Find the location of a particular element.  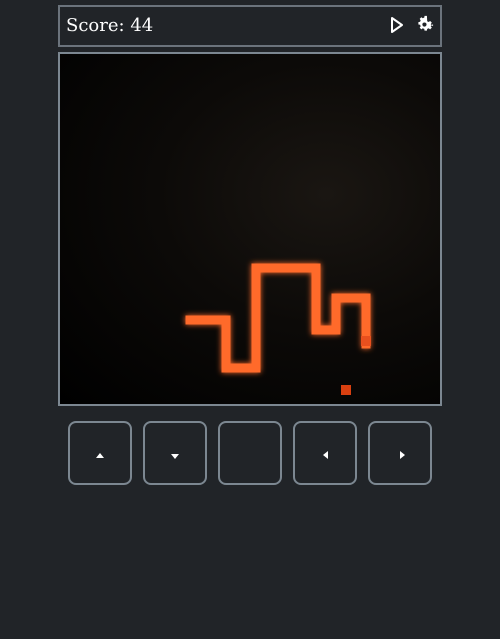

snake is located at coordinates (278, 318).